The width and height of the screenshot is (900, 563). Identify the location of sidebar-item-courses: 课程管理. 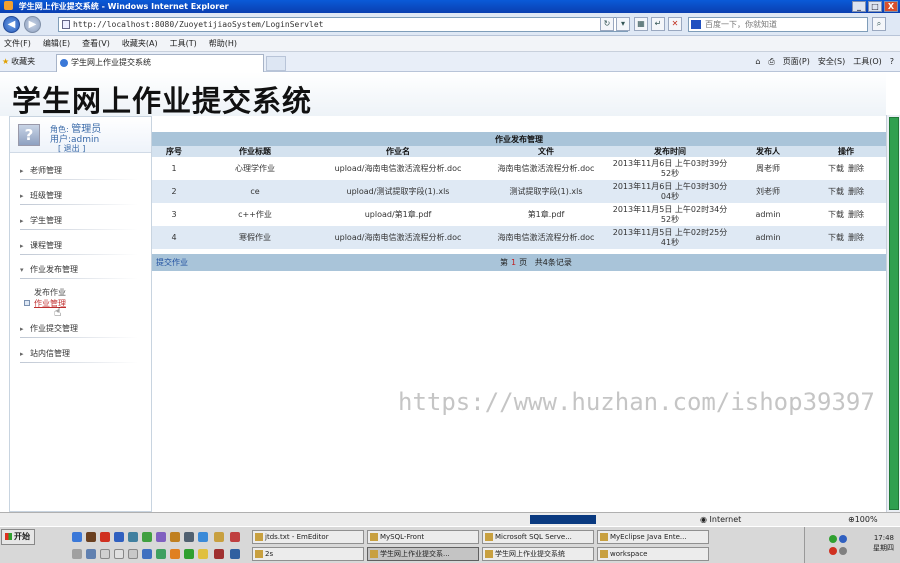
(81, 246).